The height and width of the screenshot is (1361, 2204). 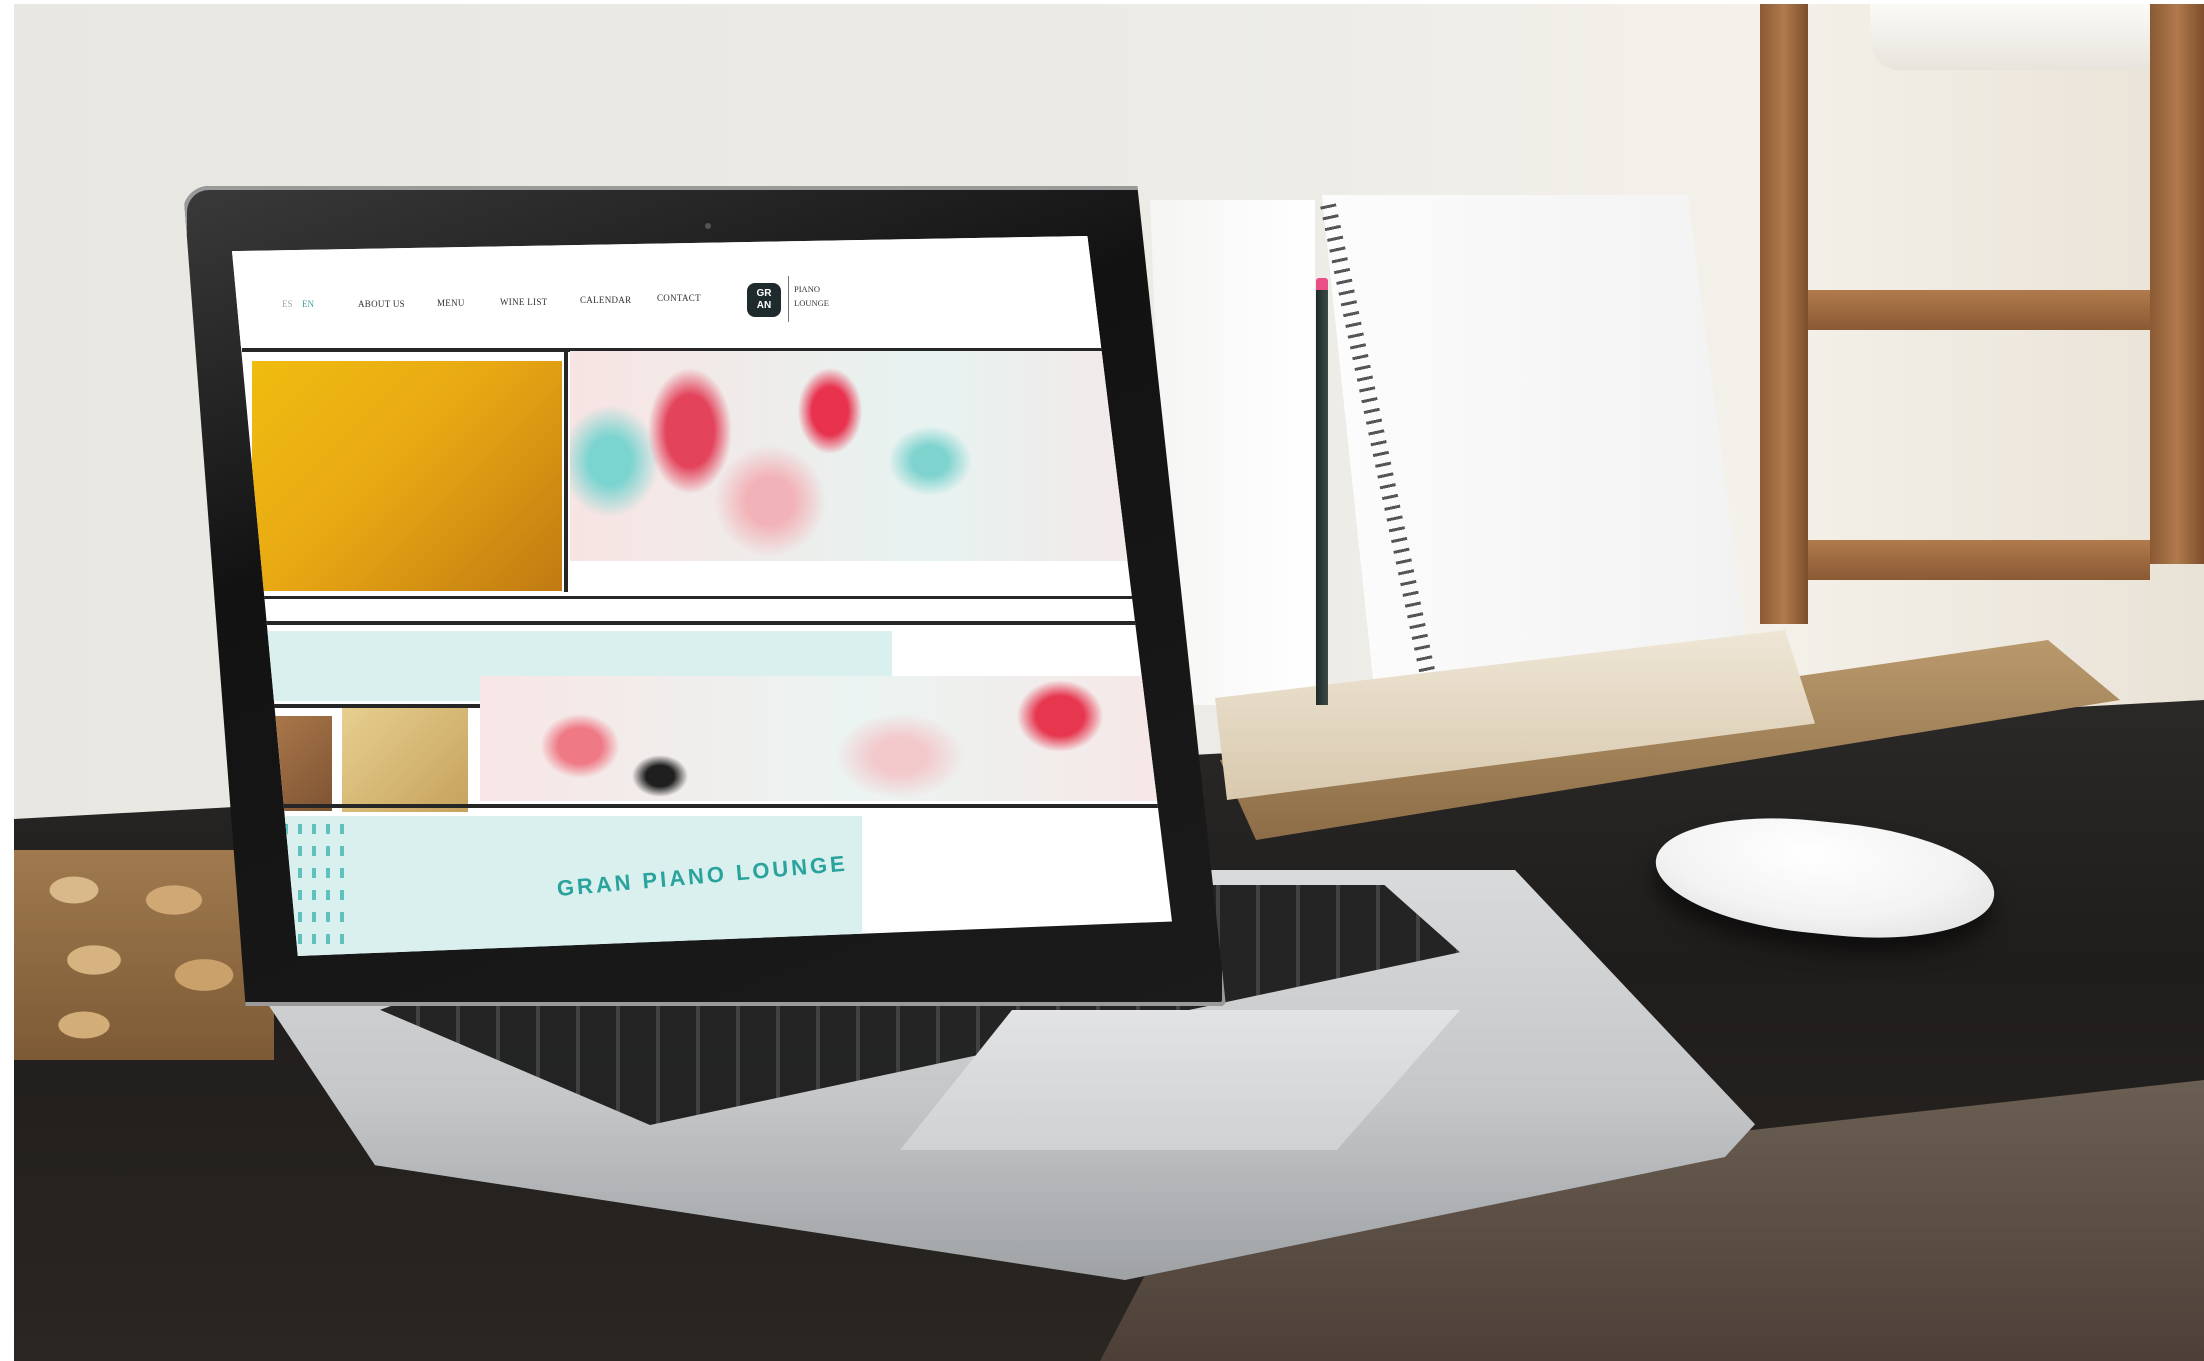 I want to click on brand-name-line2: LOUNGE, so click(x=811, y=303).